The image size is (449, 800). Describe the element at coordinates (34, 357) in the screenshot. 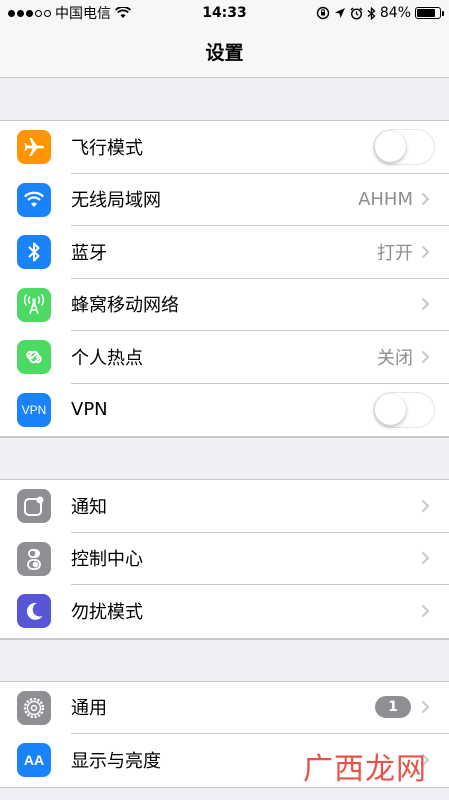

I see `hotspot-icon` at that location.